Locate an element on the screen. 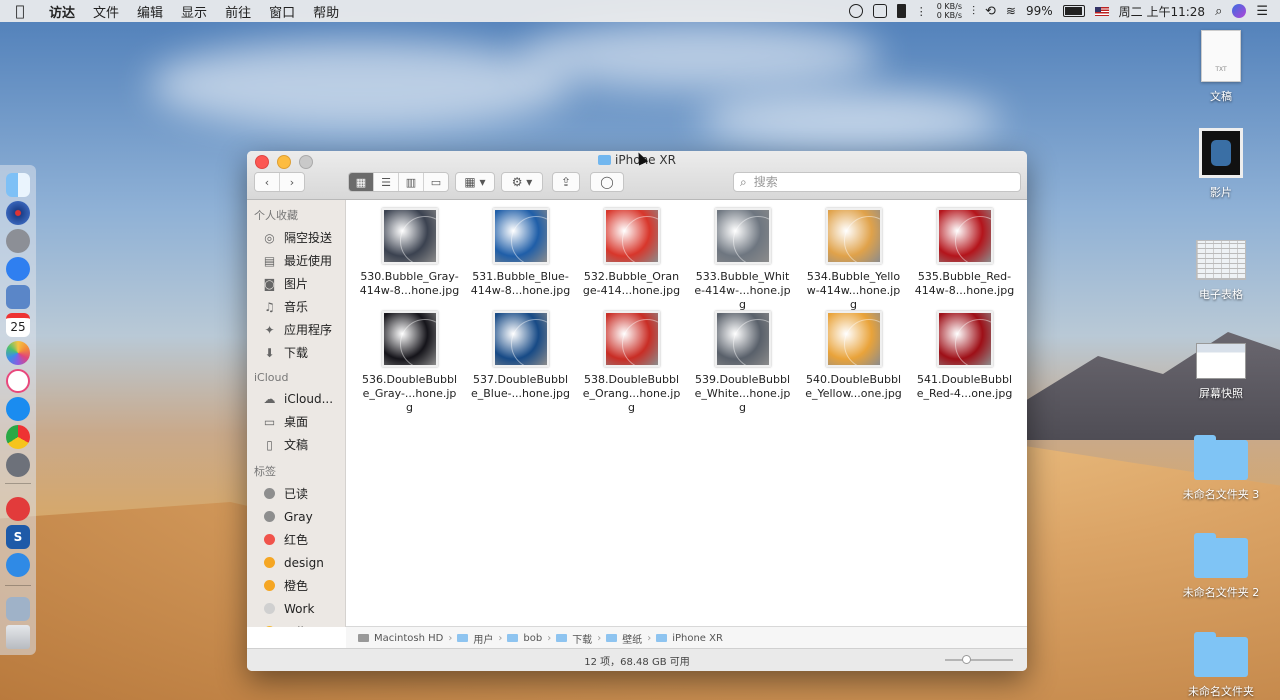 The height and width of the screenshot is (700, 1280). search-input is located at coordinates (873, 182).